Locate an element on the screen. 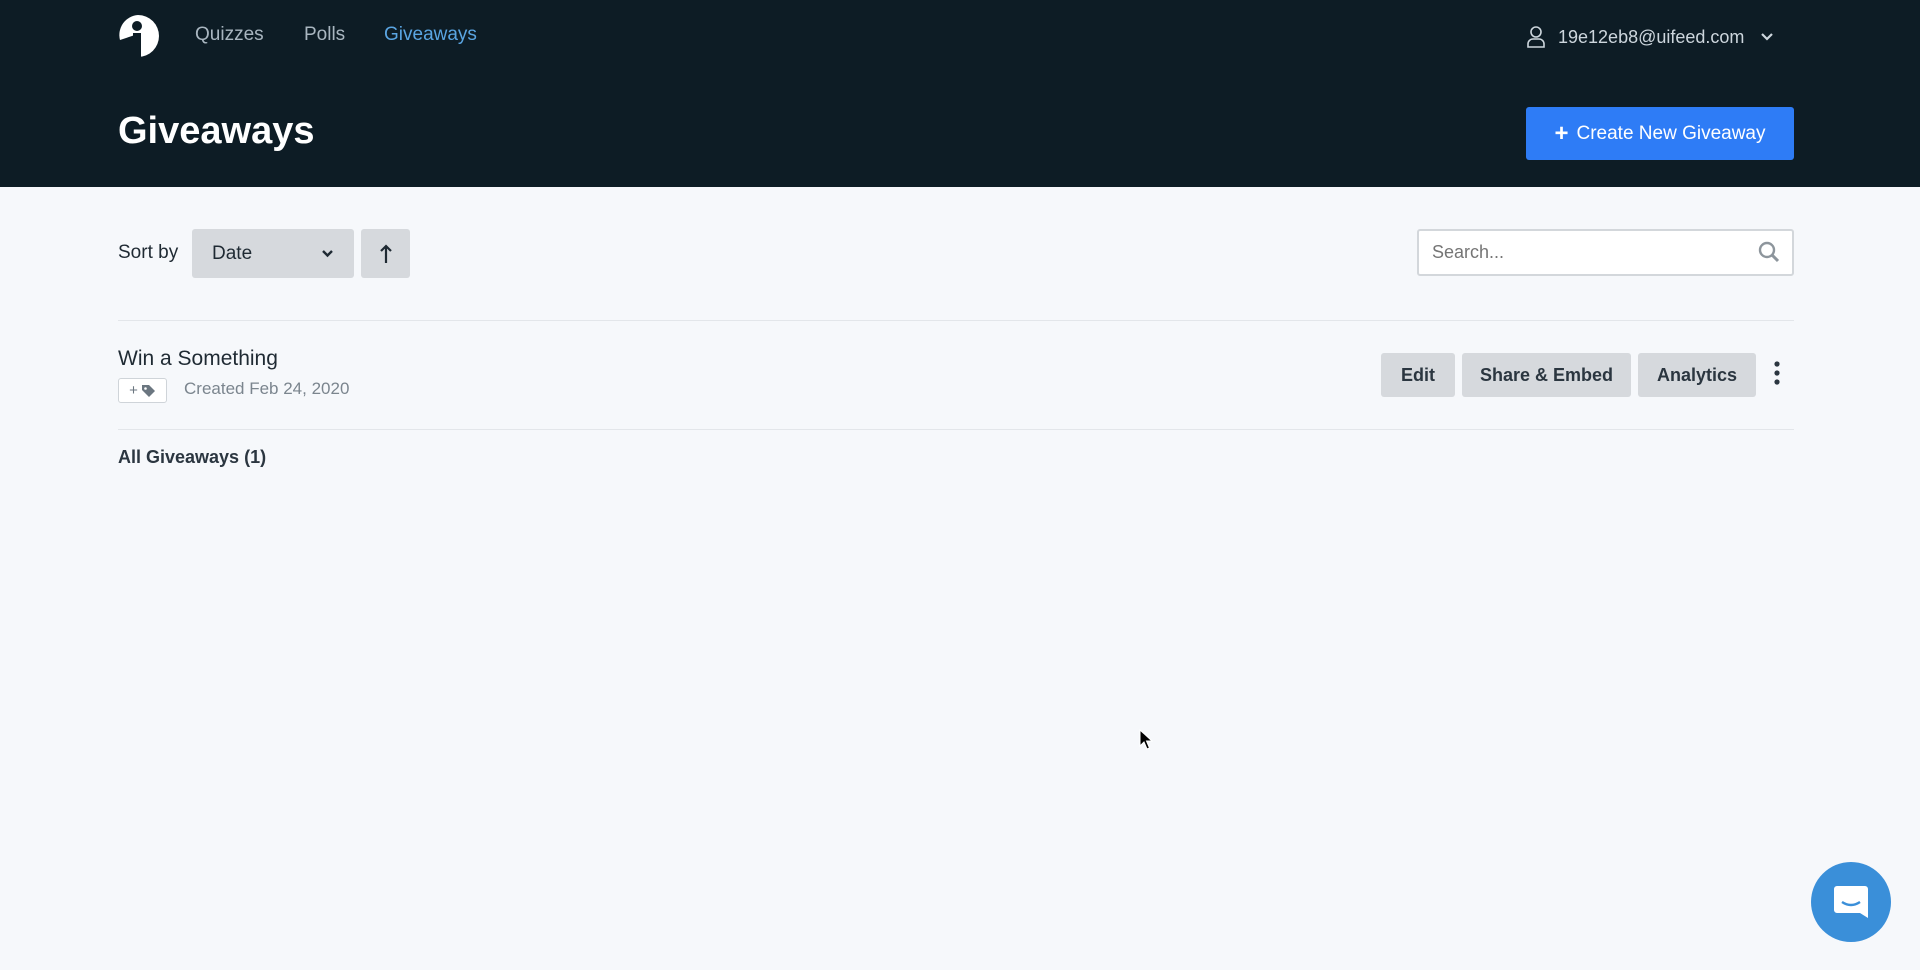  sort-value: Date is located at coordinates (232, 253).